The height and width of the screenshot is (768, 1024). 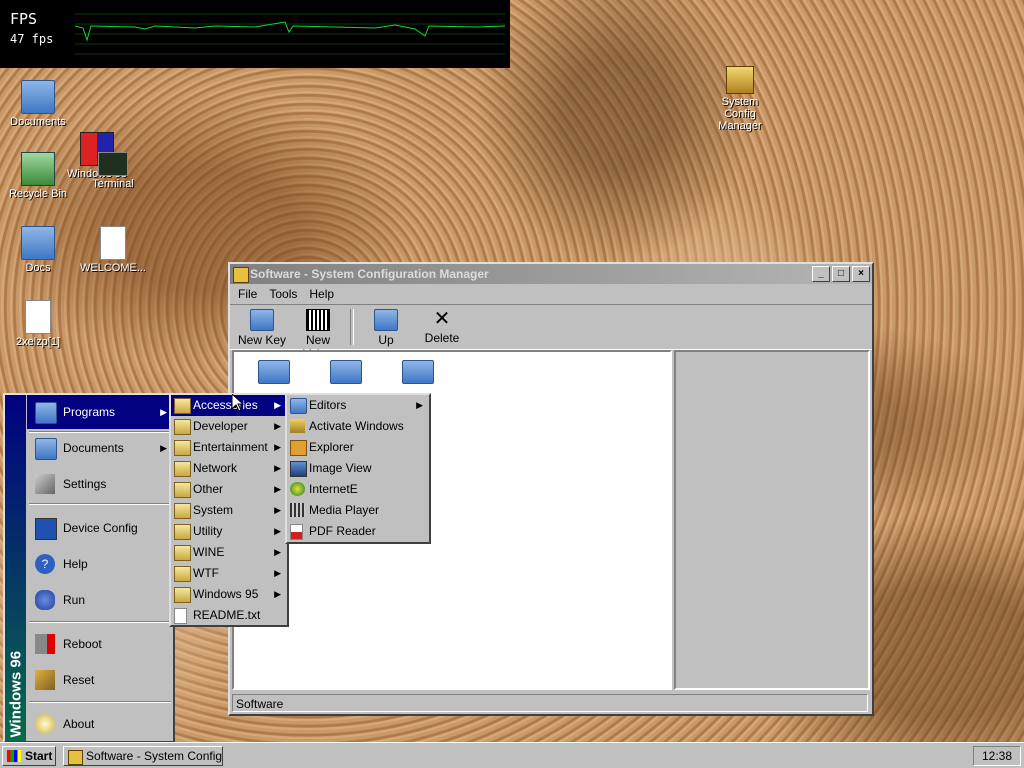 What do you see at coordinates (442, 338) in the screenshot?
I see `delete-label: Delete` at bounding box center [442, 338].